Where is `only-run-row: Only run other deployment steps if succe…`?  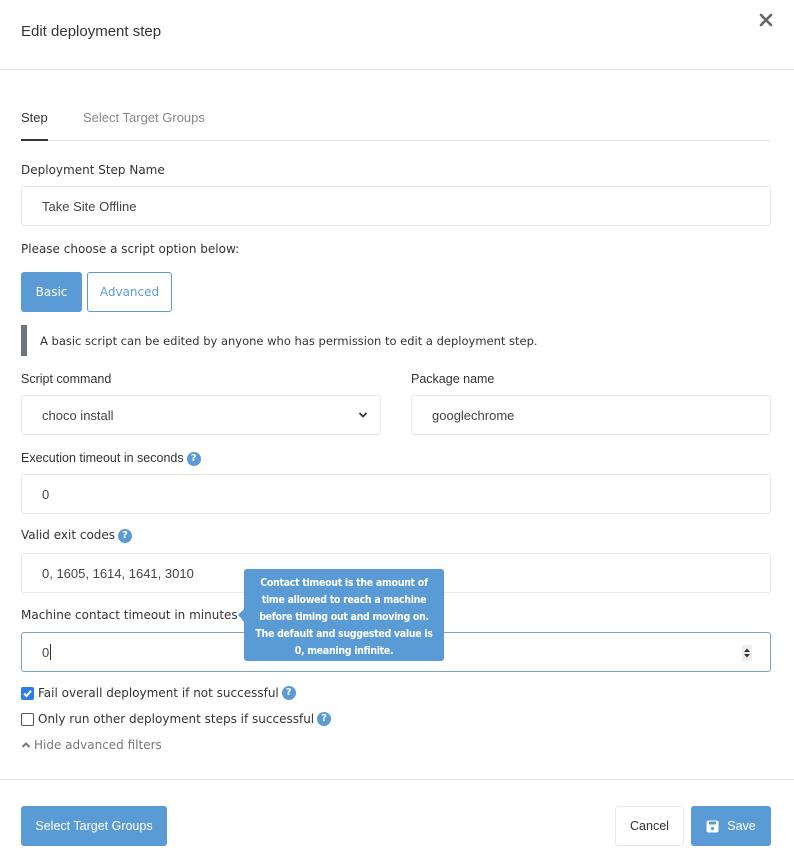 only-run-row: Only run other deployment steps if succe… is located at coordinates (176, 719).